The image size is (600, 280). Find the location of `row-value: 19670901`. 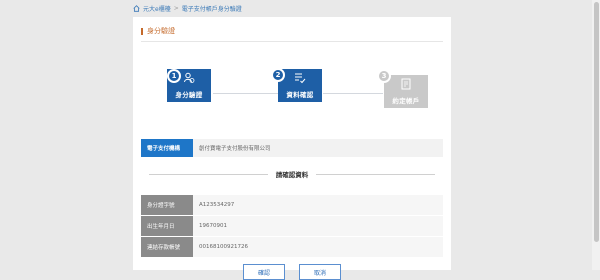

row-value: 19670901 is located at coordinates (213, 226).